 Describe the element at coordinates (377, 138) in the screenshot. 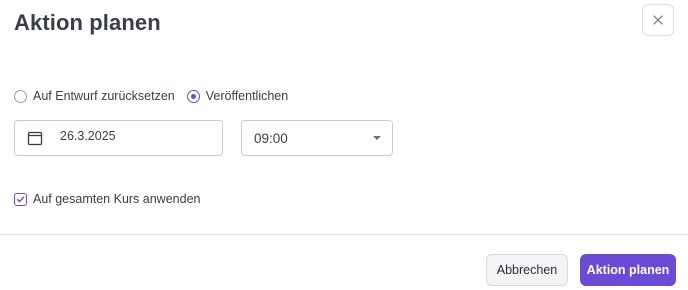

I see `chevron-down-icon` at that location.